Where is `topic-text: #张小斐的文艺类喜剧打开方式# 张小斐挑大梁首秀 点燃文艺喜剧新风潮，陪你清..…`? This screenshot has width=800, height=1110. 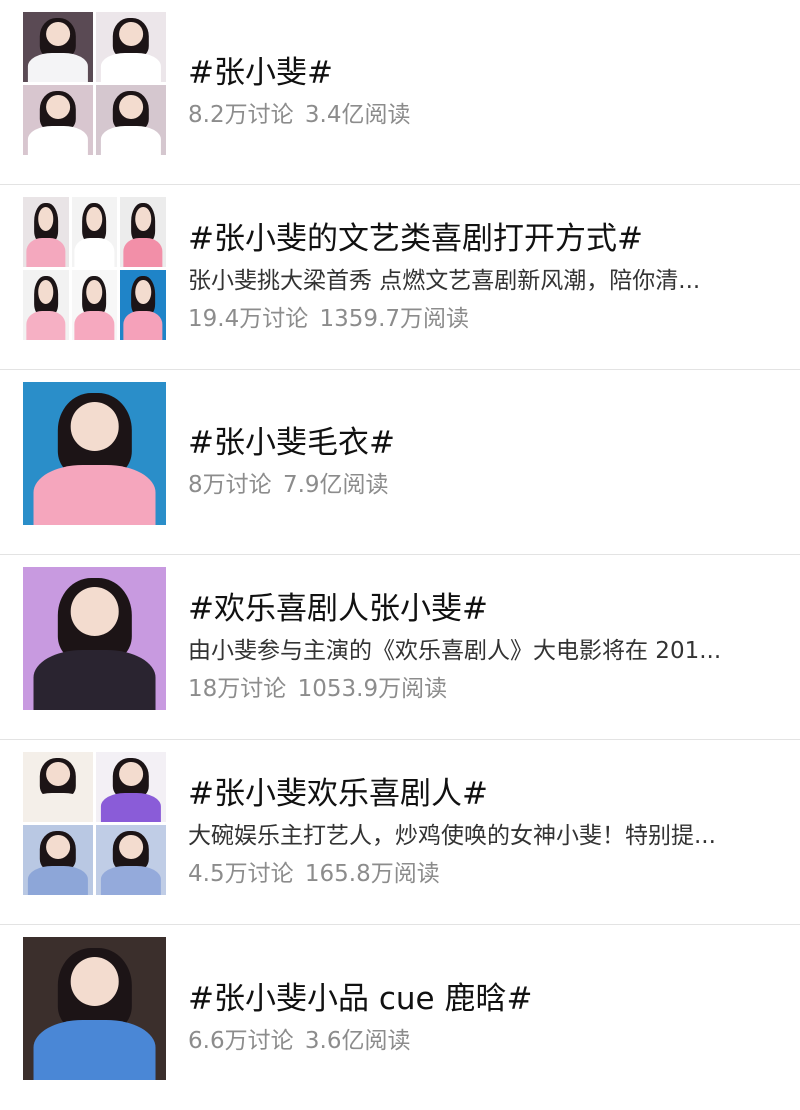 topic-text: #张小斐的文艺类喜剧打开方式# 张小斐挑大梁首秀 点燃文艺喜剧新风潮，陪你清..… is located at coordinates (482, 277).